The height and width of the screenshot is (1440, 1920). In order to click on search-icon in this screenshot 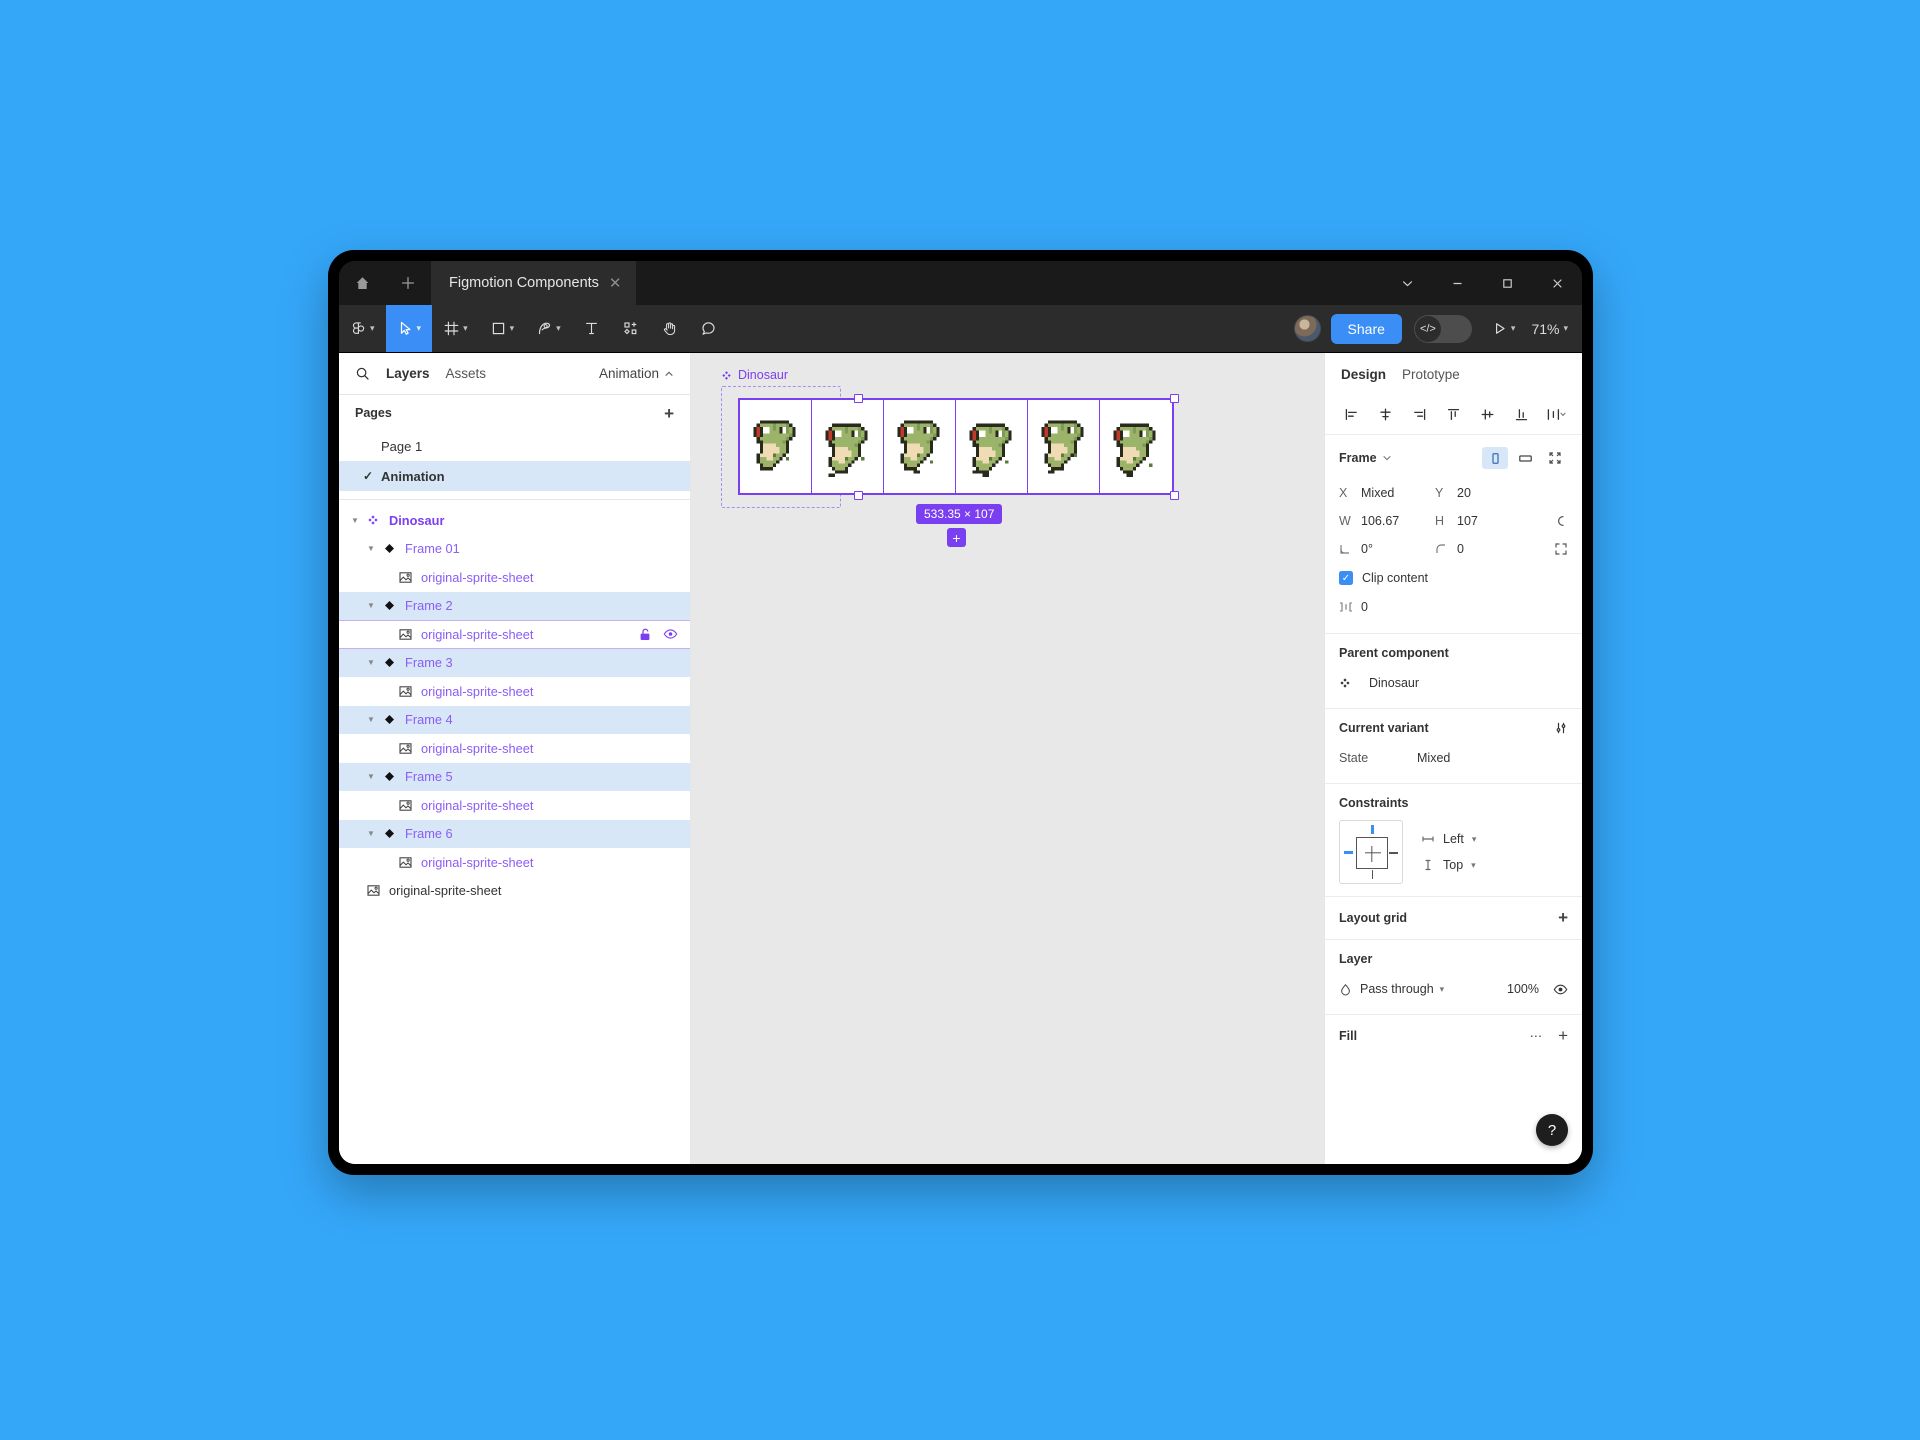, I will do `click(362, 373)`.